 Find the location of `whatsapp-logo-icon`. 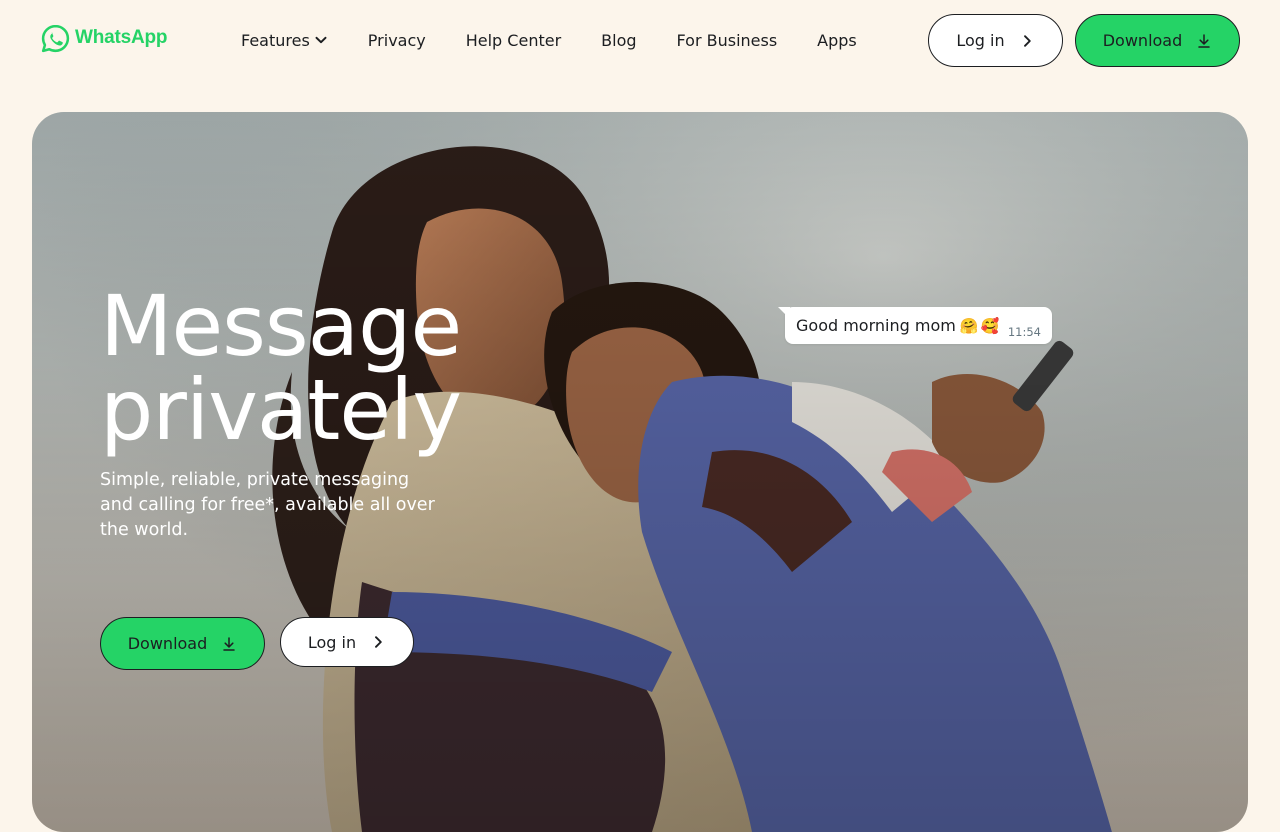

whatsapp-logo-icon is located at coordinates (55, 38).